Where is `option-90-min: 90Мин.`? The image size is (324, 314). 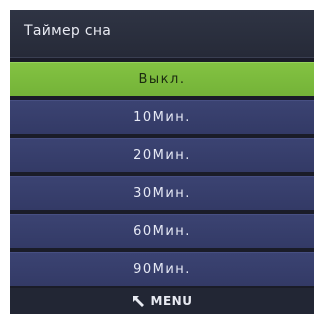 option-90-min: 90Мин. is located at coordinates (162, 269).